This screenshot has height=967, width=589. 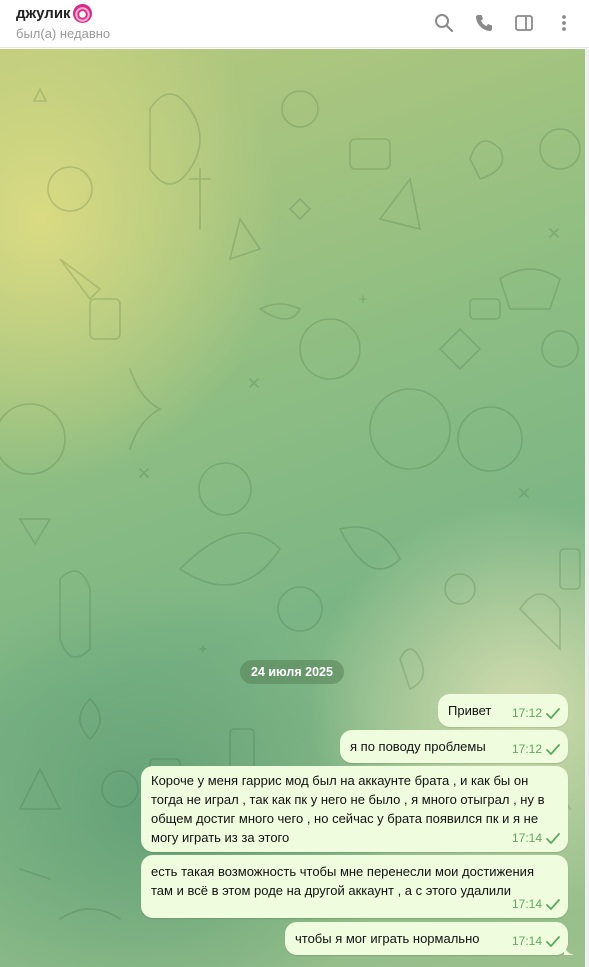 I want to click on phone-icon, so click(x=484, y=23).